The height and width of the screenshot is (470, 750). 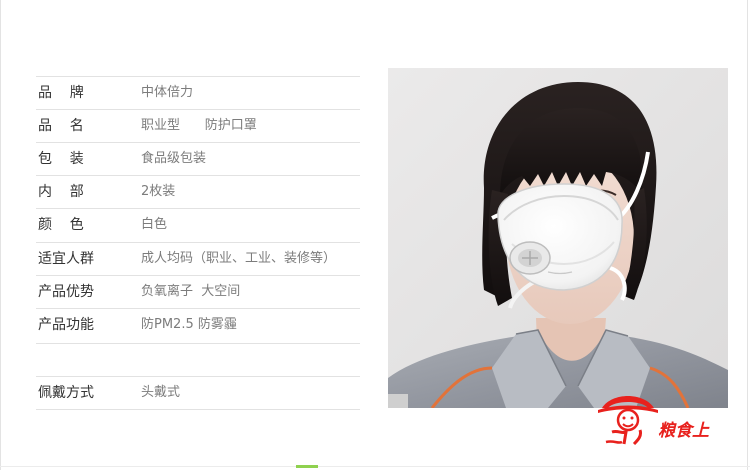 I want to click on spec-row-brand: 品 牌 中体倍力, so click(x=198, y=92).